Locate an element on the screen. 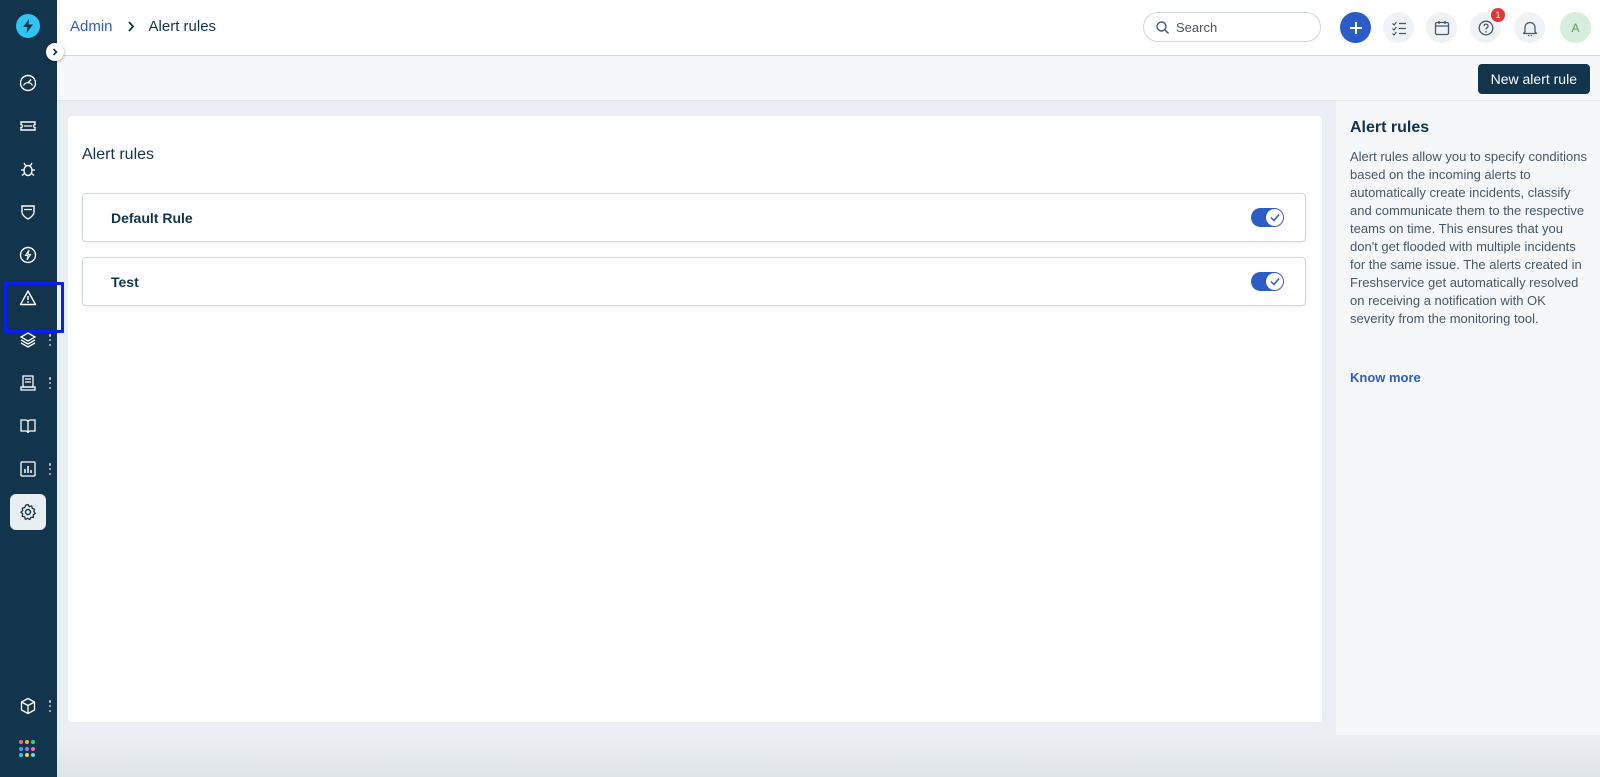 This screenshot has height=777, width=1600. freshservice-logo-icon is located at coordinates (28, 26).